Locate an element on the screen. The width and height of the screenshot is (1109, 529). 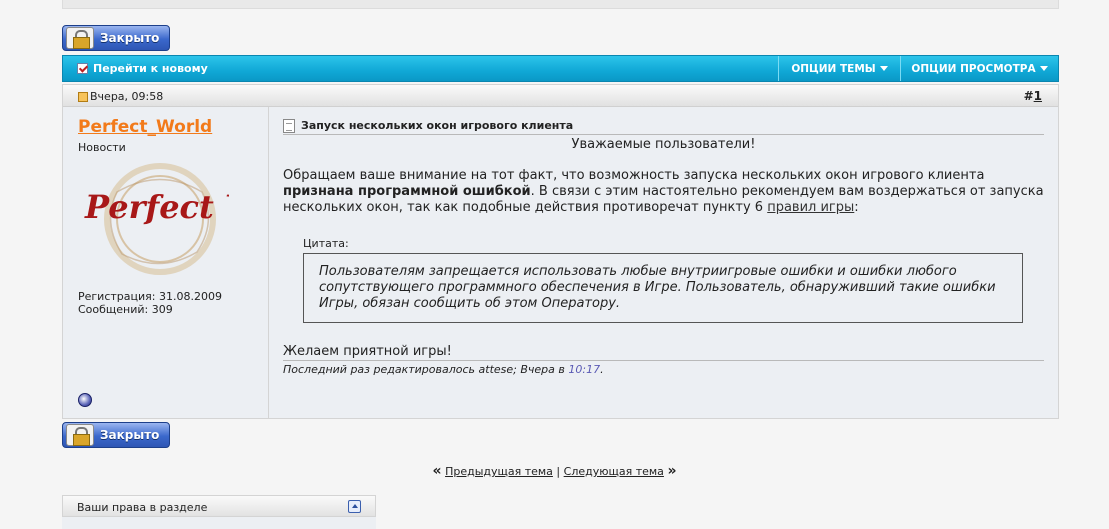
user-title: Новости is located at coordinates (102, 147).